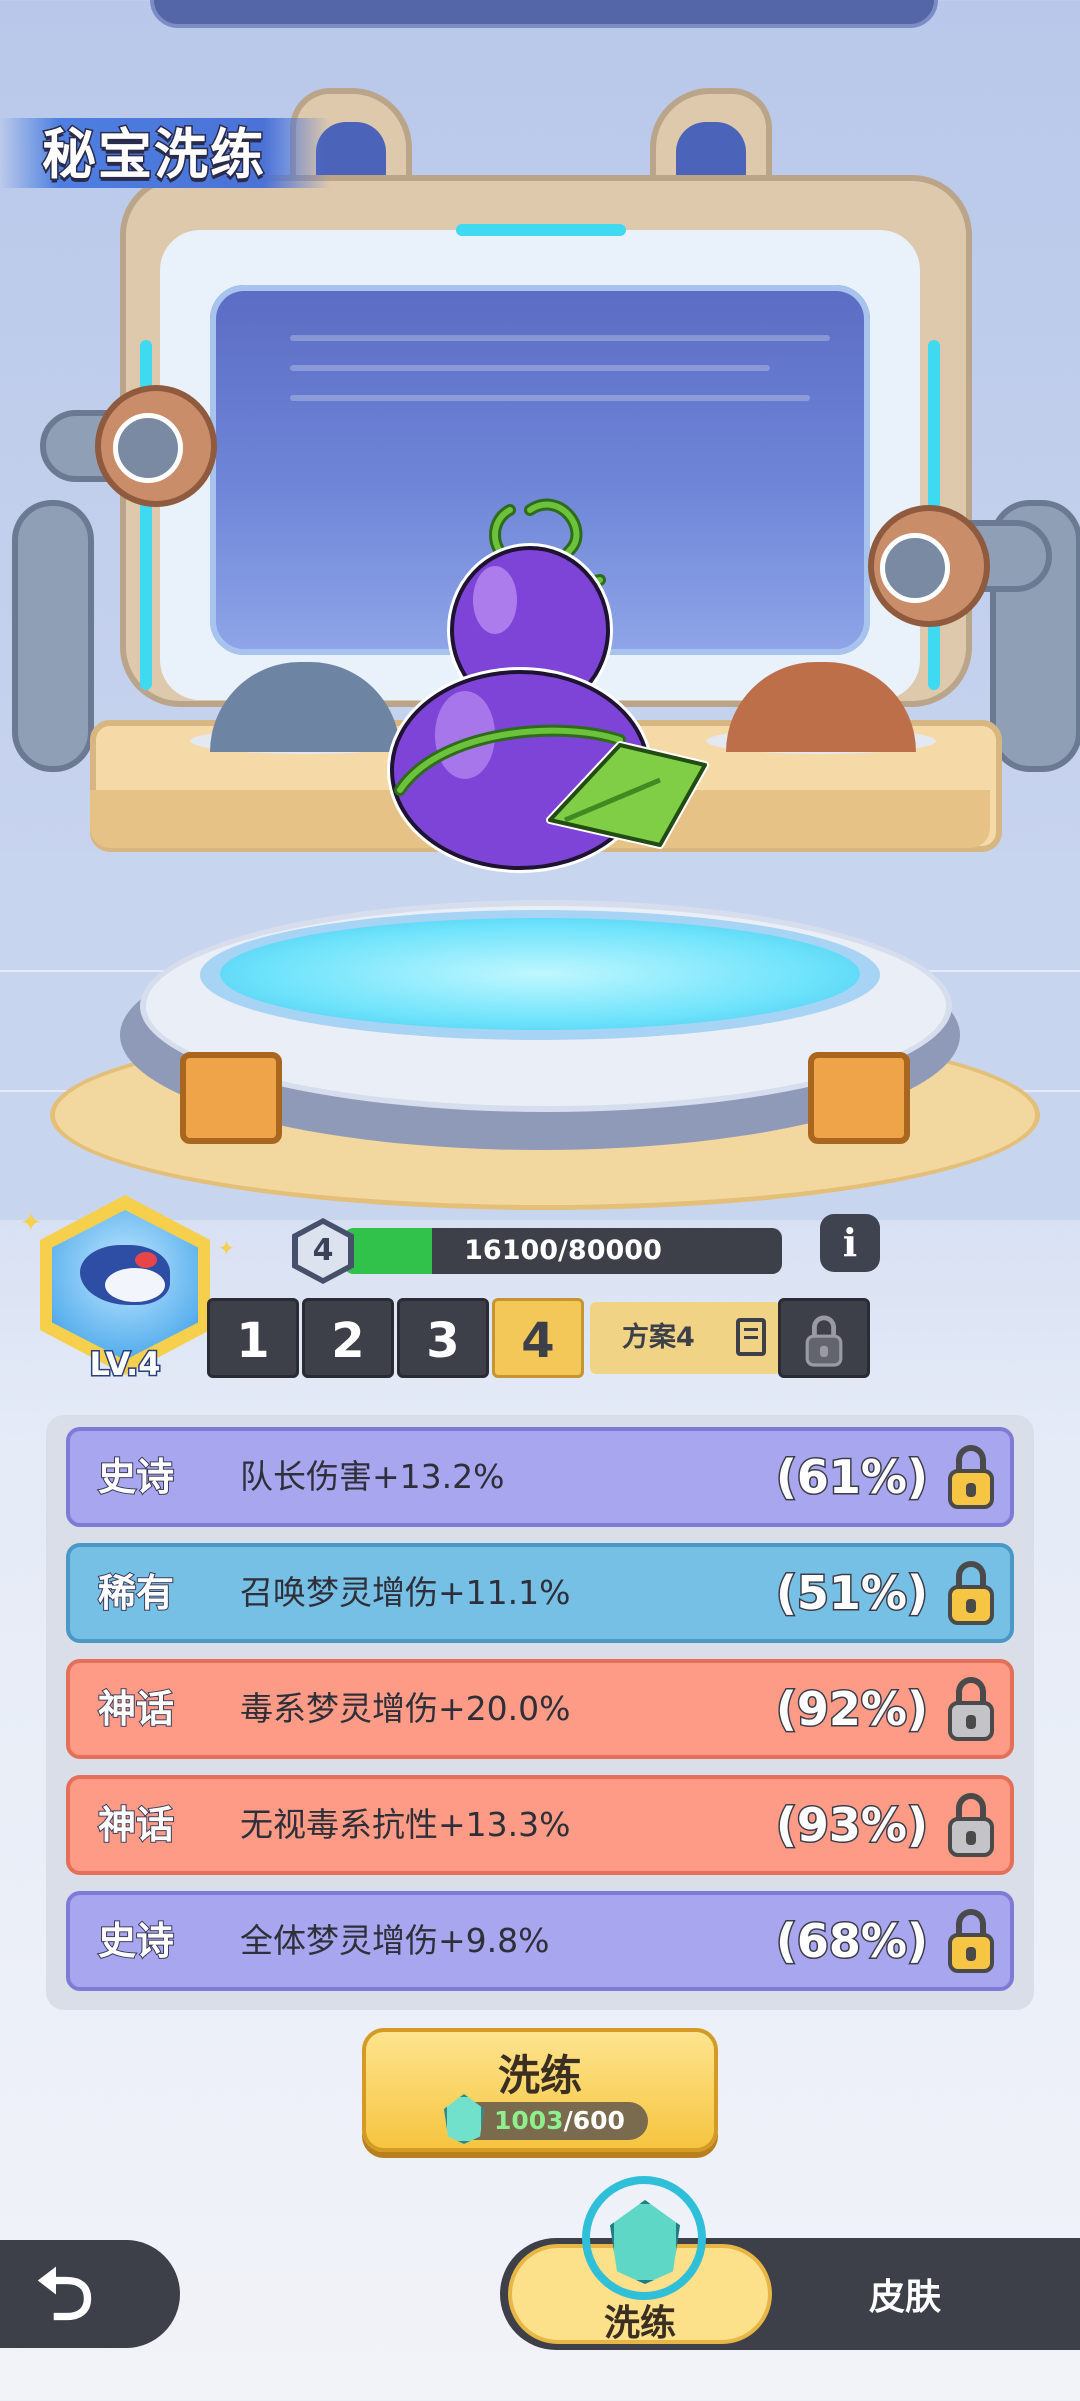 Image resolution: width=1080 pixels, height=2401 pixels. What do you see at coordinates (529, 2120) in the screenshot?
I see `cost-have: 1003` at bounding box center [529, 2120].